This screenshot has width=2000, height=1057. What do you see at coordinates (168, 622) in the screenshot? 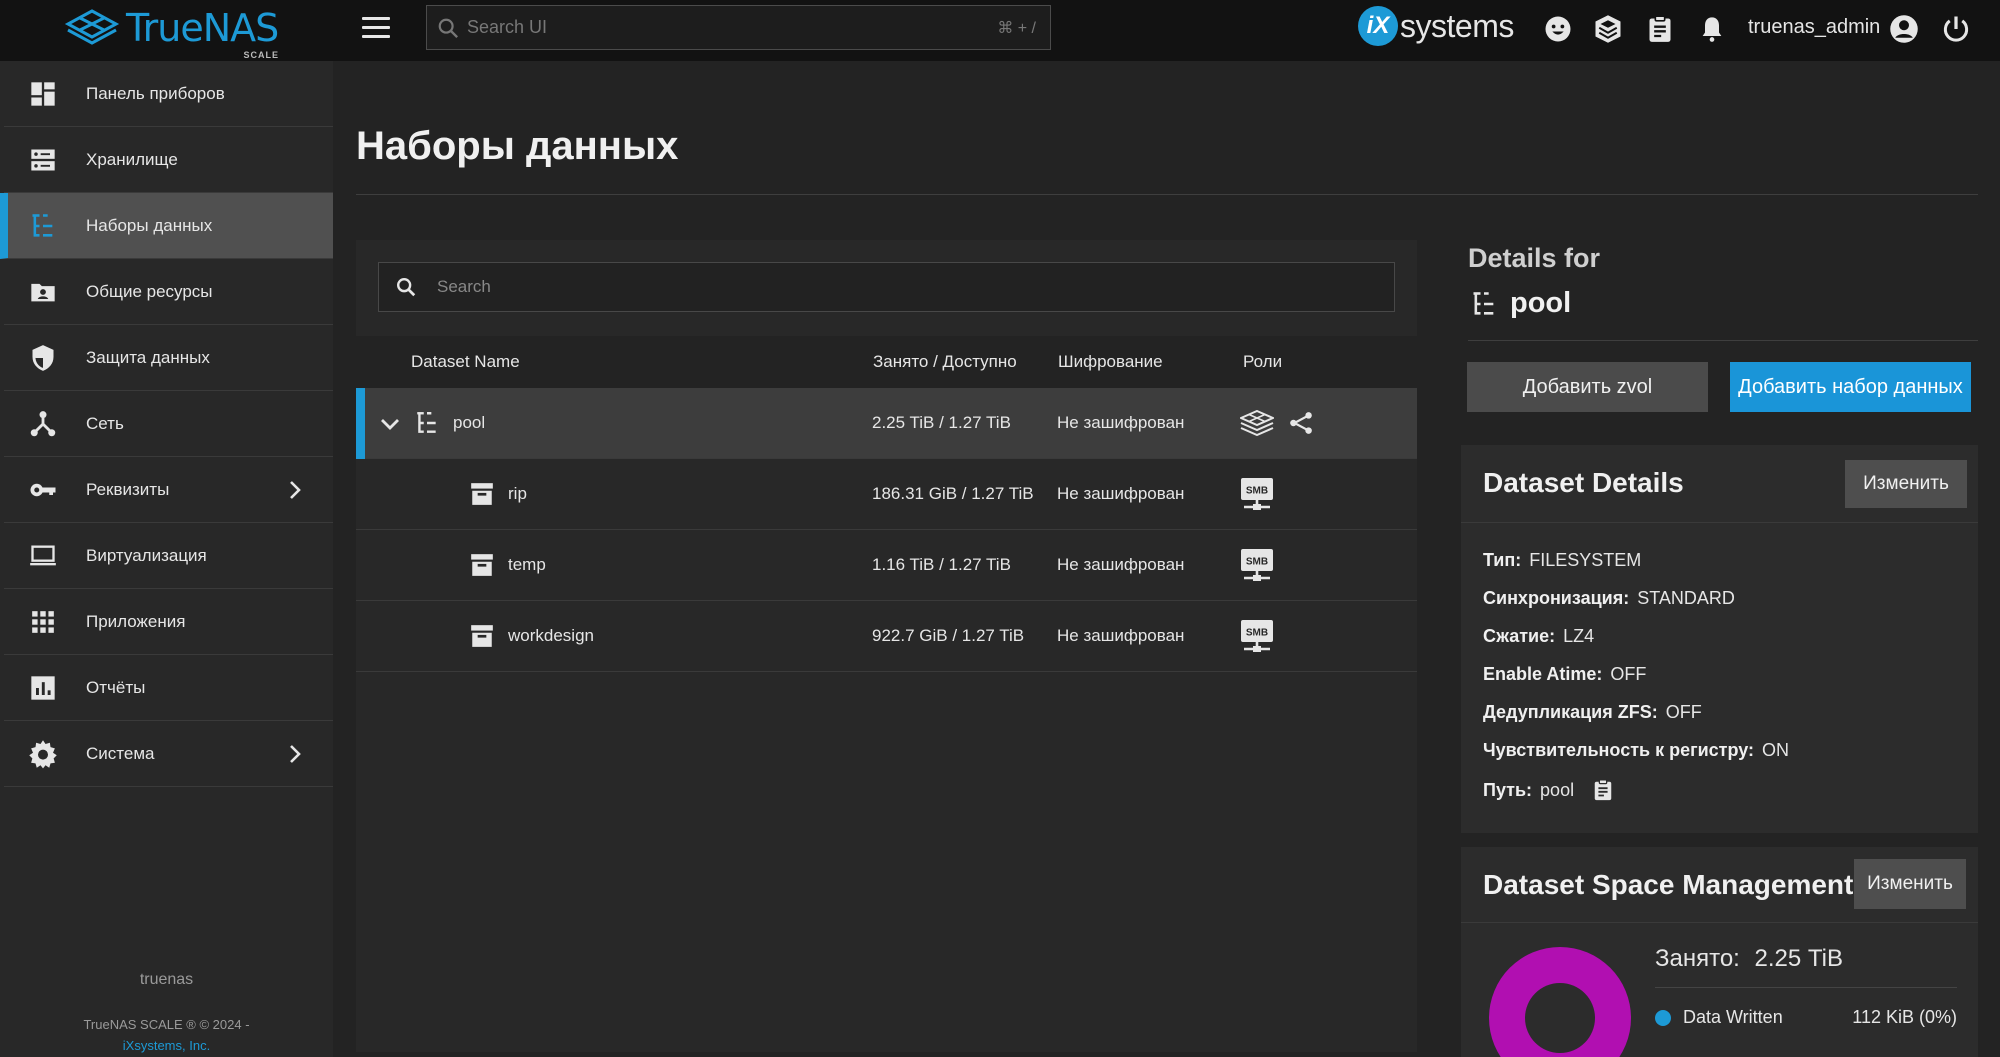
I see `sidebar-item-apps: Приложения` at bounding box center [168, 622].